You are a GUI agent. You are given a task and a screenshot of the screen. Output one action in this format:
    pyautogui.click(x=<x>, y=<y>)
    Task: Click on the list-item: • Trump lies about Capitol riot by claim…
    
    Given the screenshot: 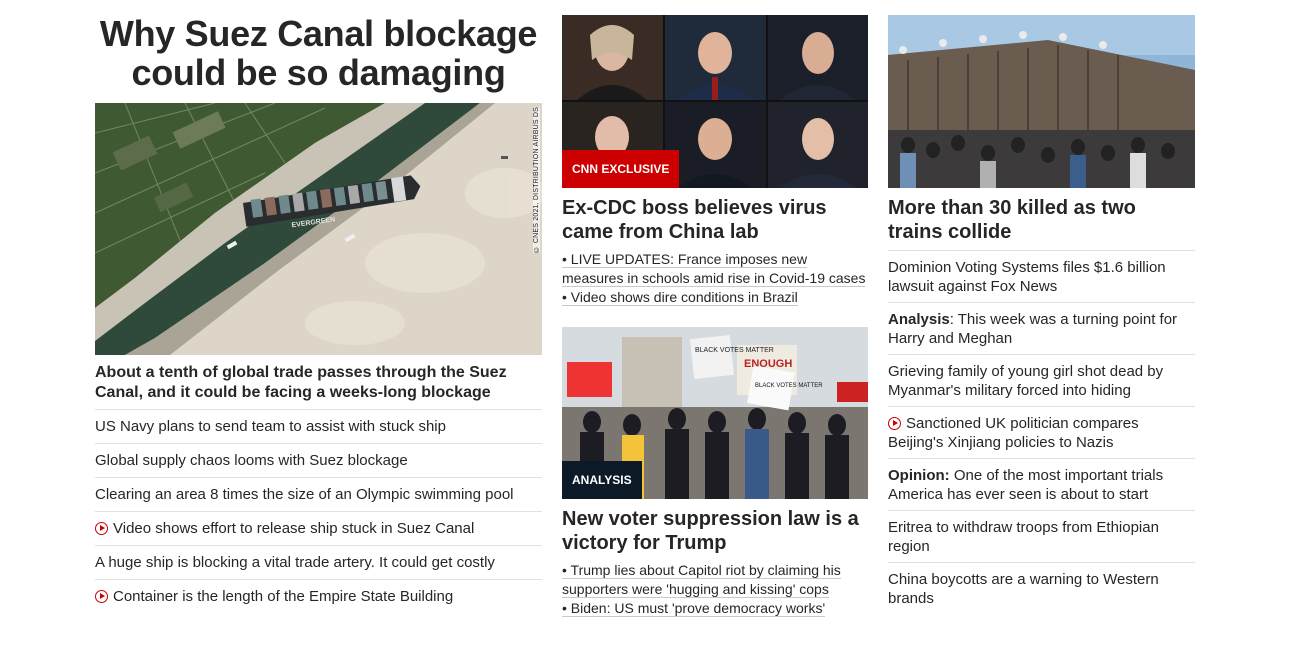 What is the action you would take?
    pyautogui.click(x=715, y=580)
    